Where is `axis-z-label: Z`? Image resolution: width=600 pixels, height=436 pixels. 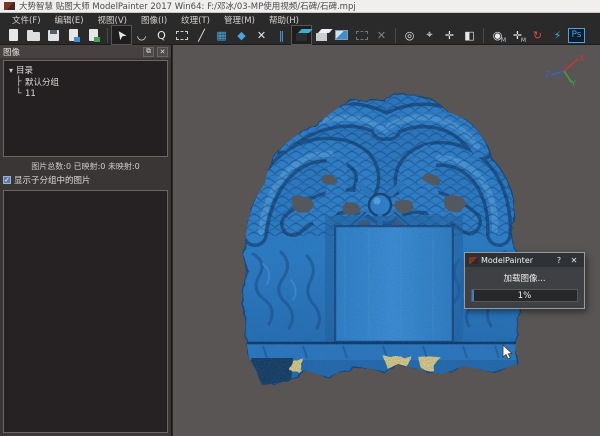
axis-z-label: Z is located at coordinates (548, 74).